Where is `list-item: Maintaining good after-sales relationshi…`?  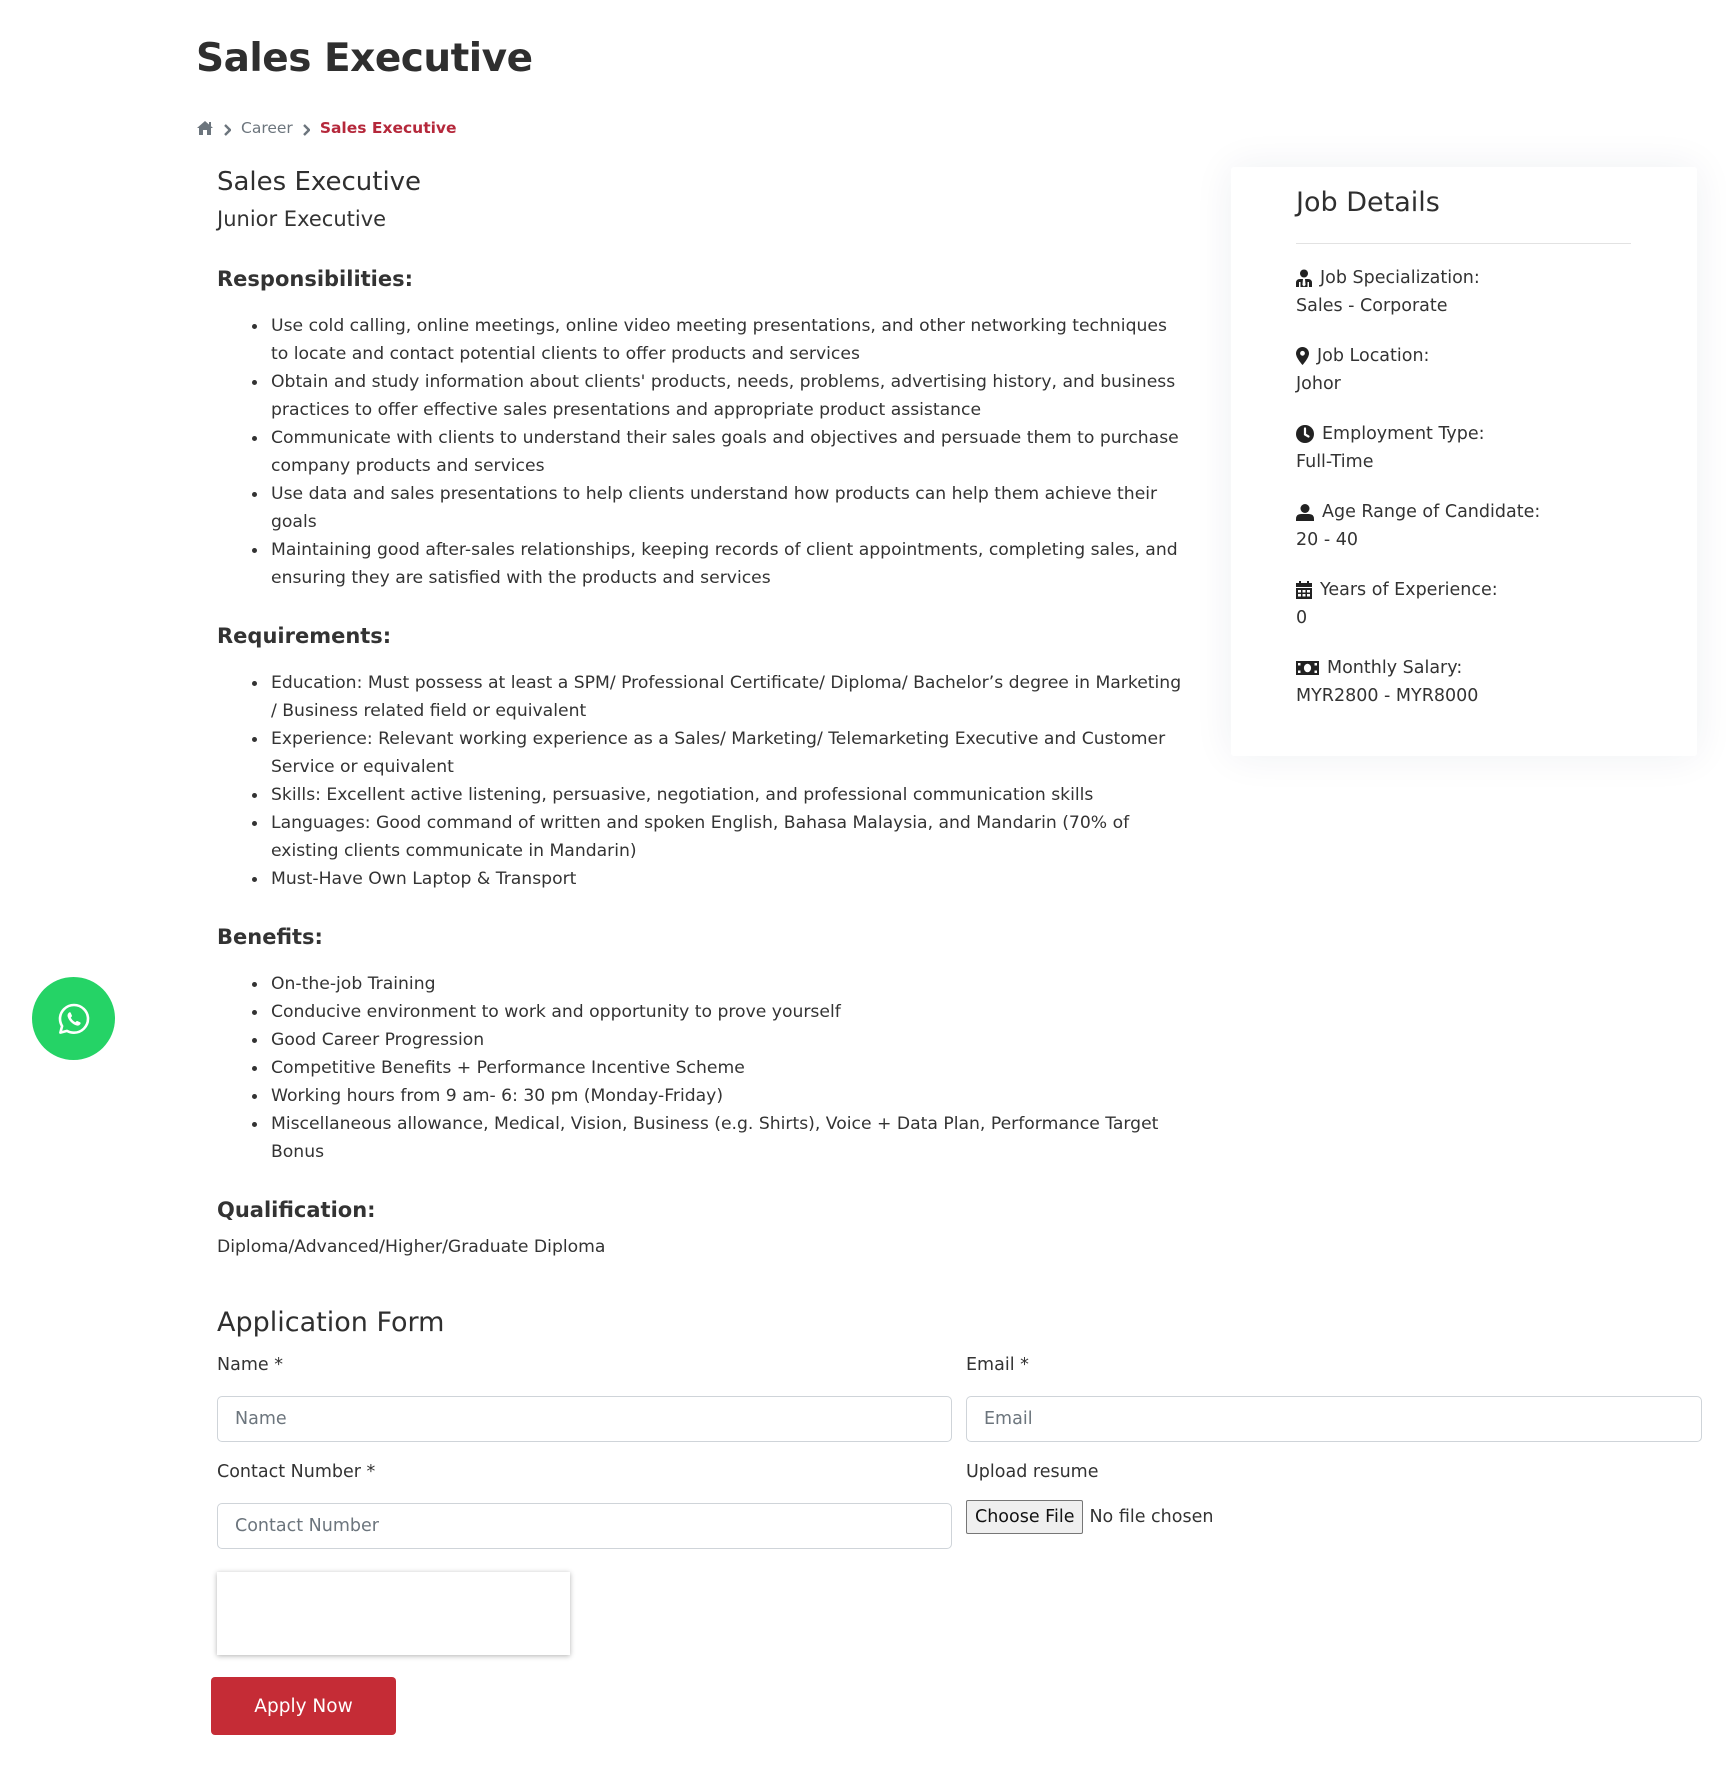 list-item: Maintaining good after-sales relationshi… is located at coordinates (719, 564).